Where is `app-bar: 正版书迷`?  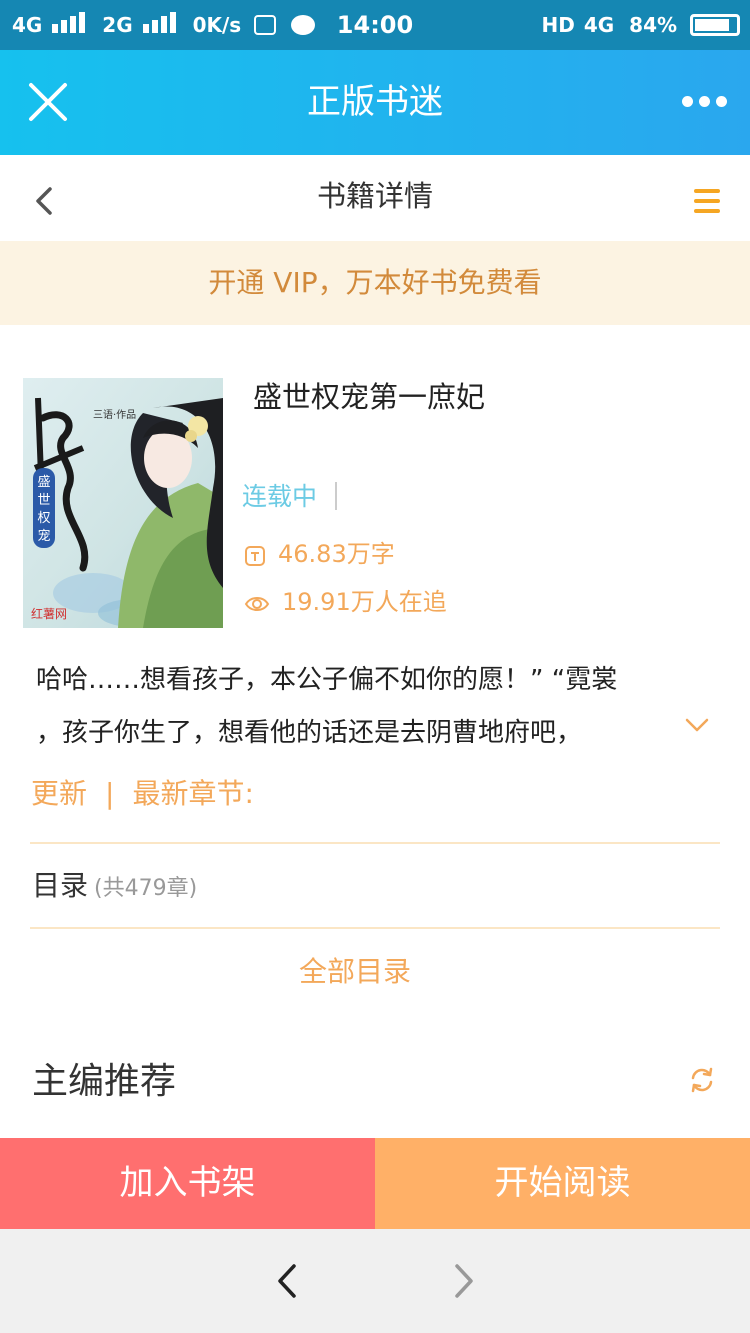 app-bar: 正版书迷 is located at coordinates (375, 102).